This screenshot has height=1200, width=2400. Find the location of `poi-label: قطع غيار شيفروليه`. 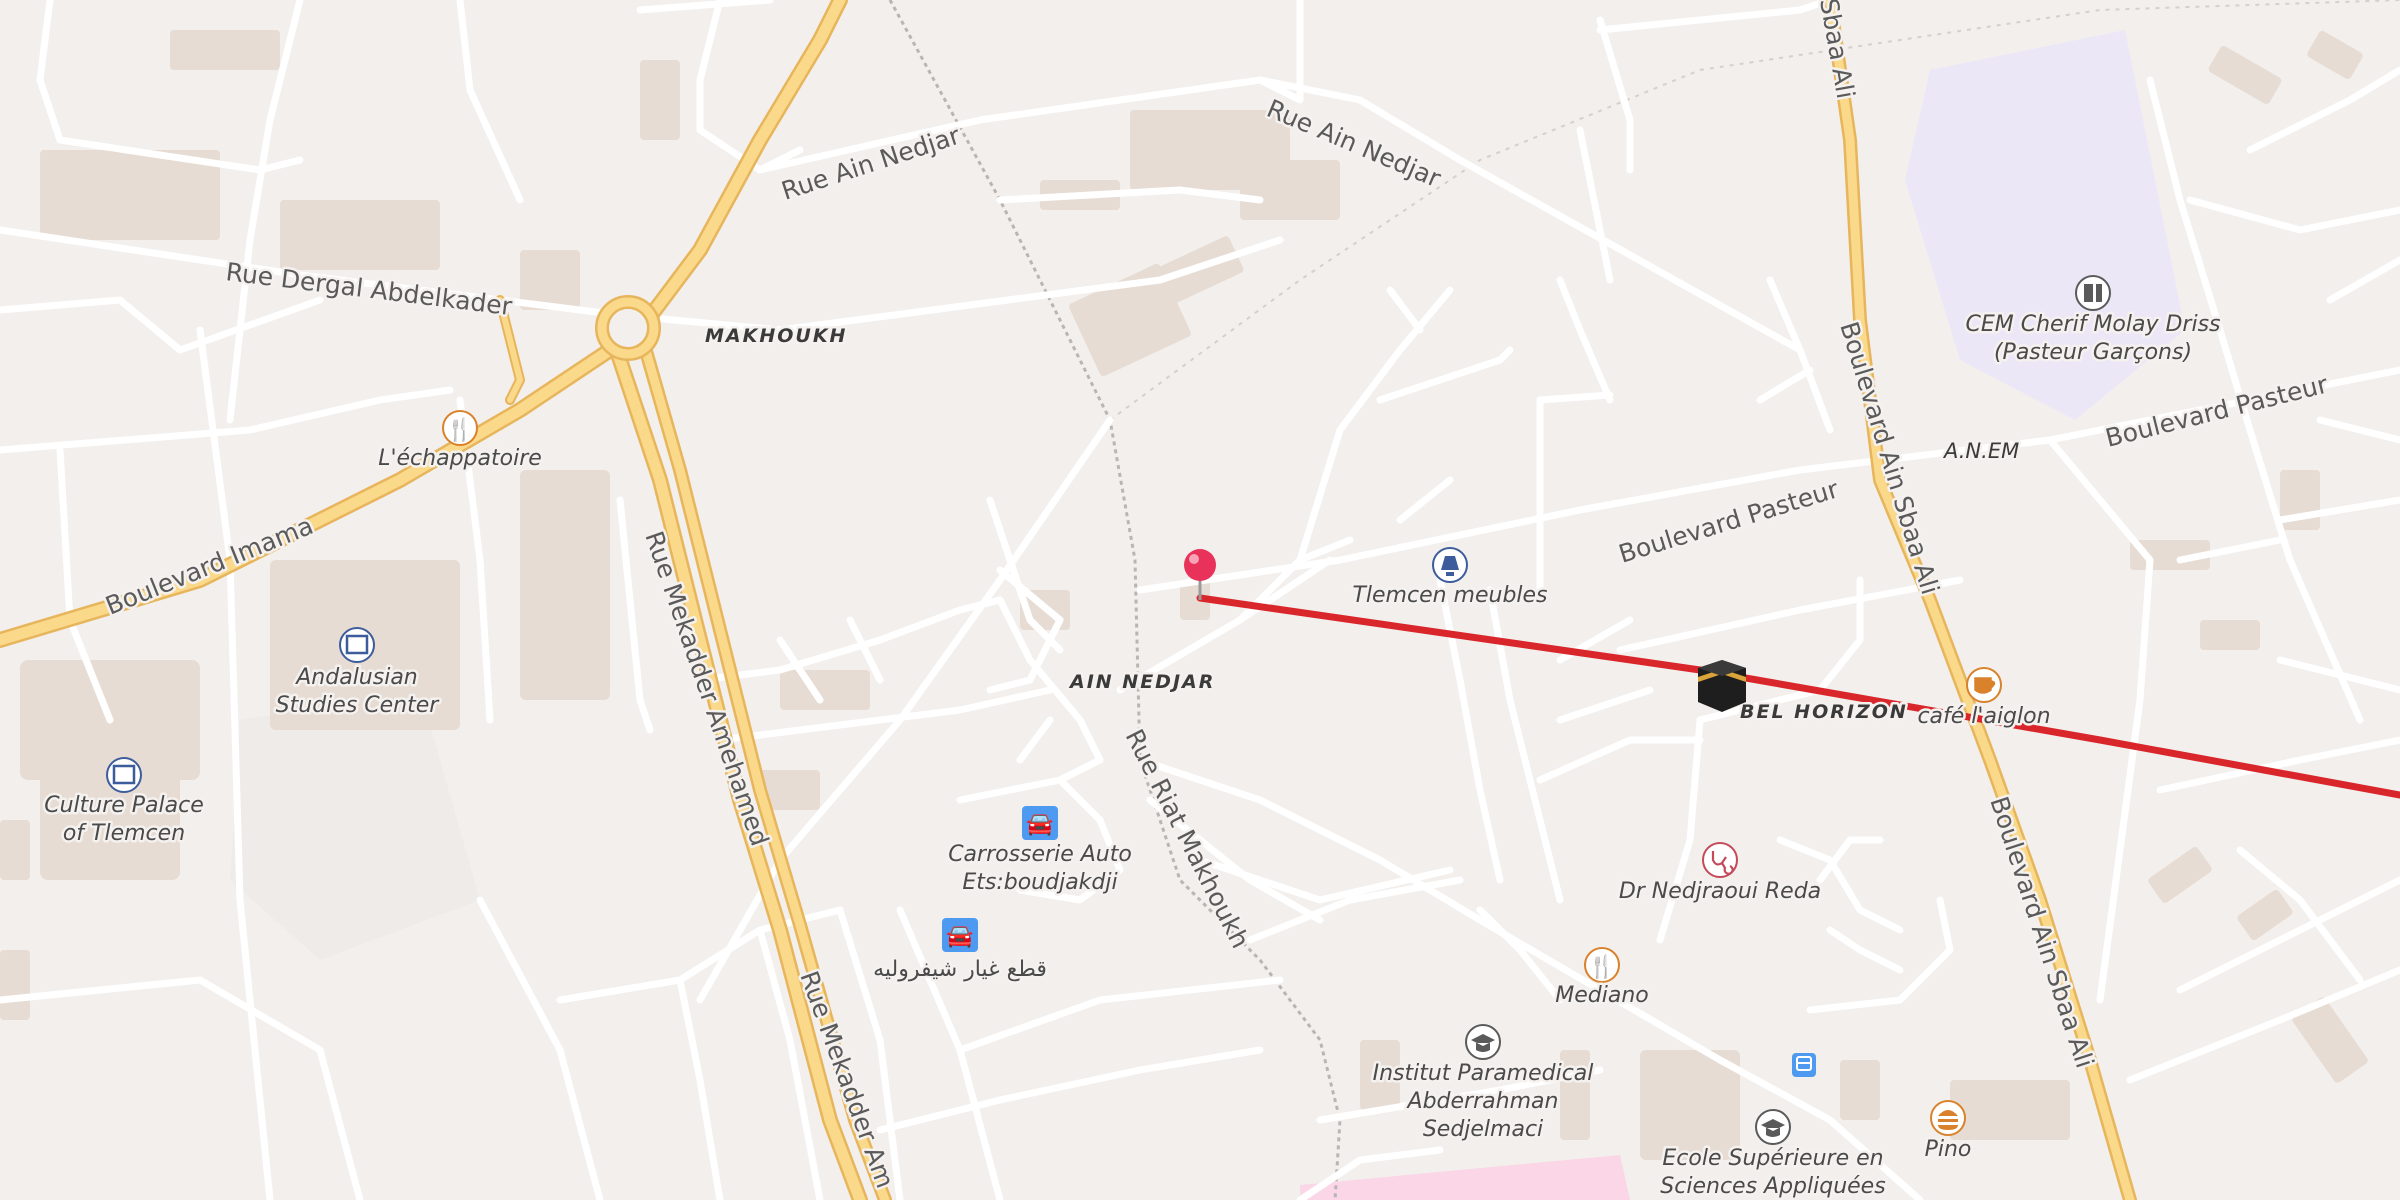

poi-label: قطع غيار شيفروليه is located at coordinates (960, 969).